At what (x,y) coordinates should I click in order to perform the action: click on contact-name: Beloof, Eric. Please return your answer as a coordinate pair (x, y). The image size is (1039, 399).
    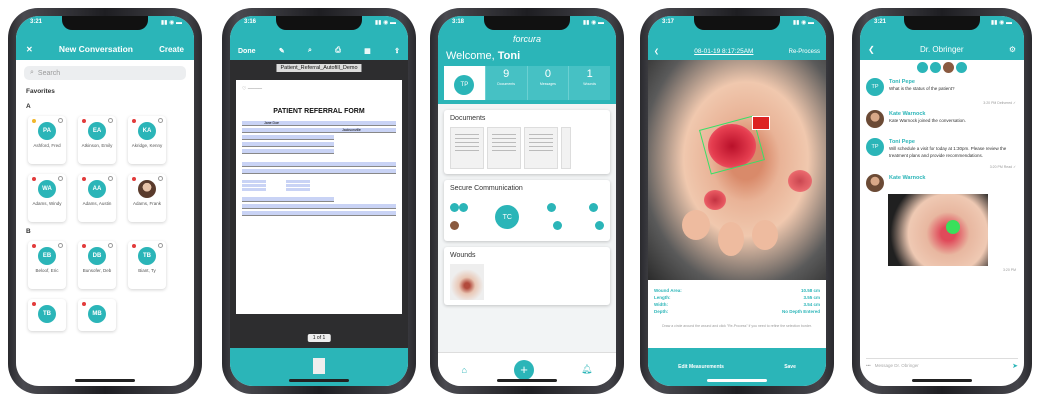
    Looking at the image, I should click on (47, 270).